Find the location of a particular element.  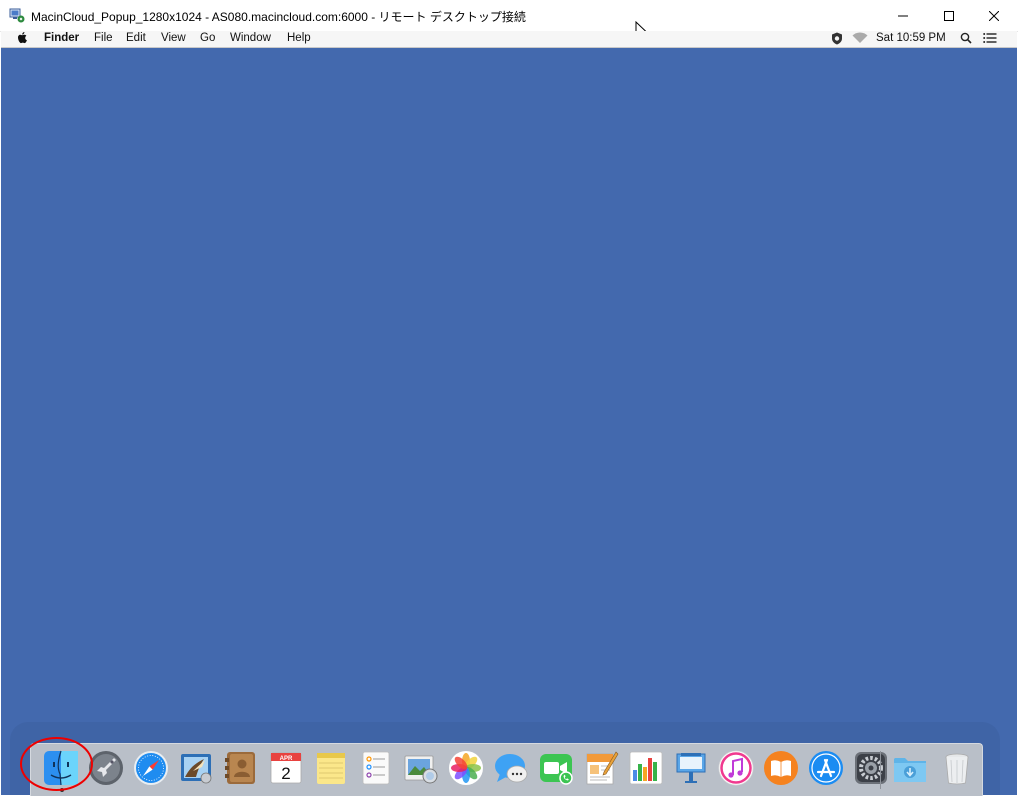

facetime-icon is located at coordinates (556, 768).